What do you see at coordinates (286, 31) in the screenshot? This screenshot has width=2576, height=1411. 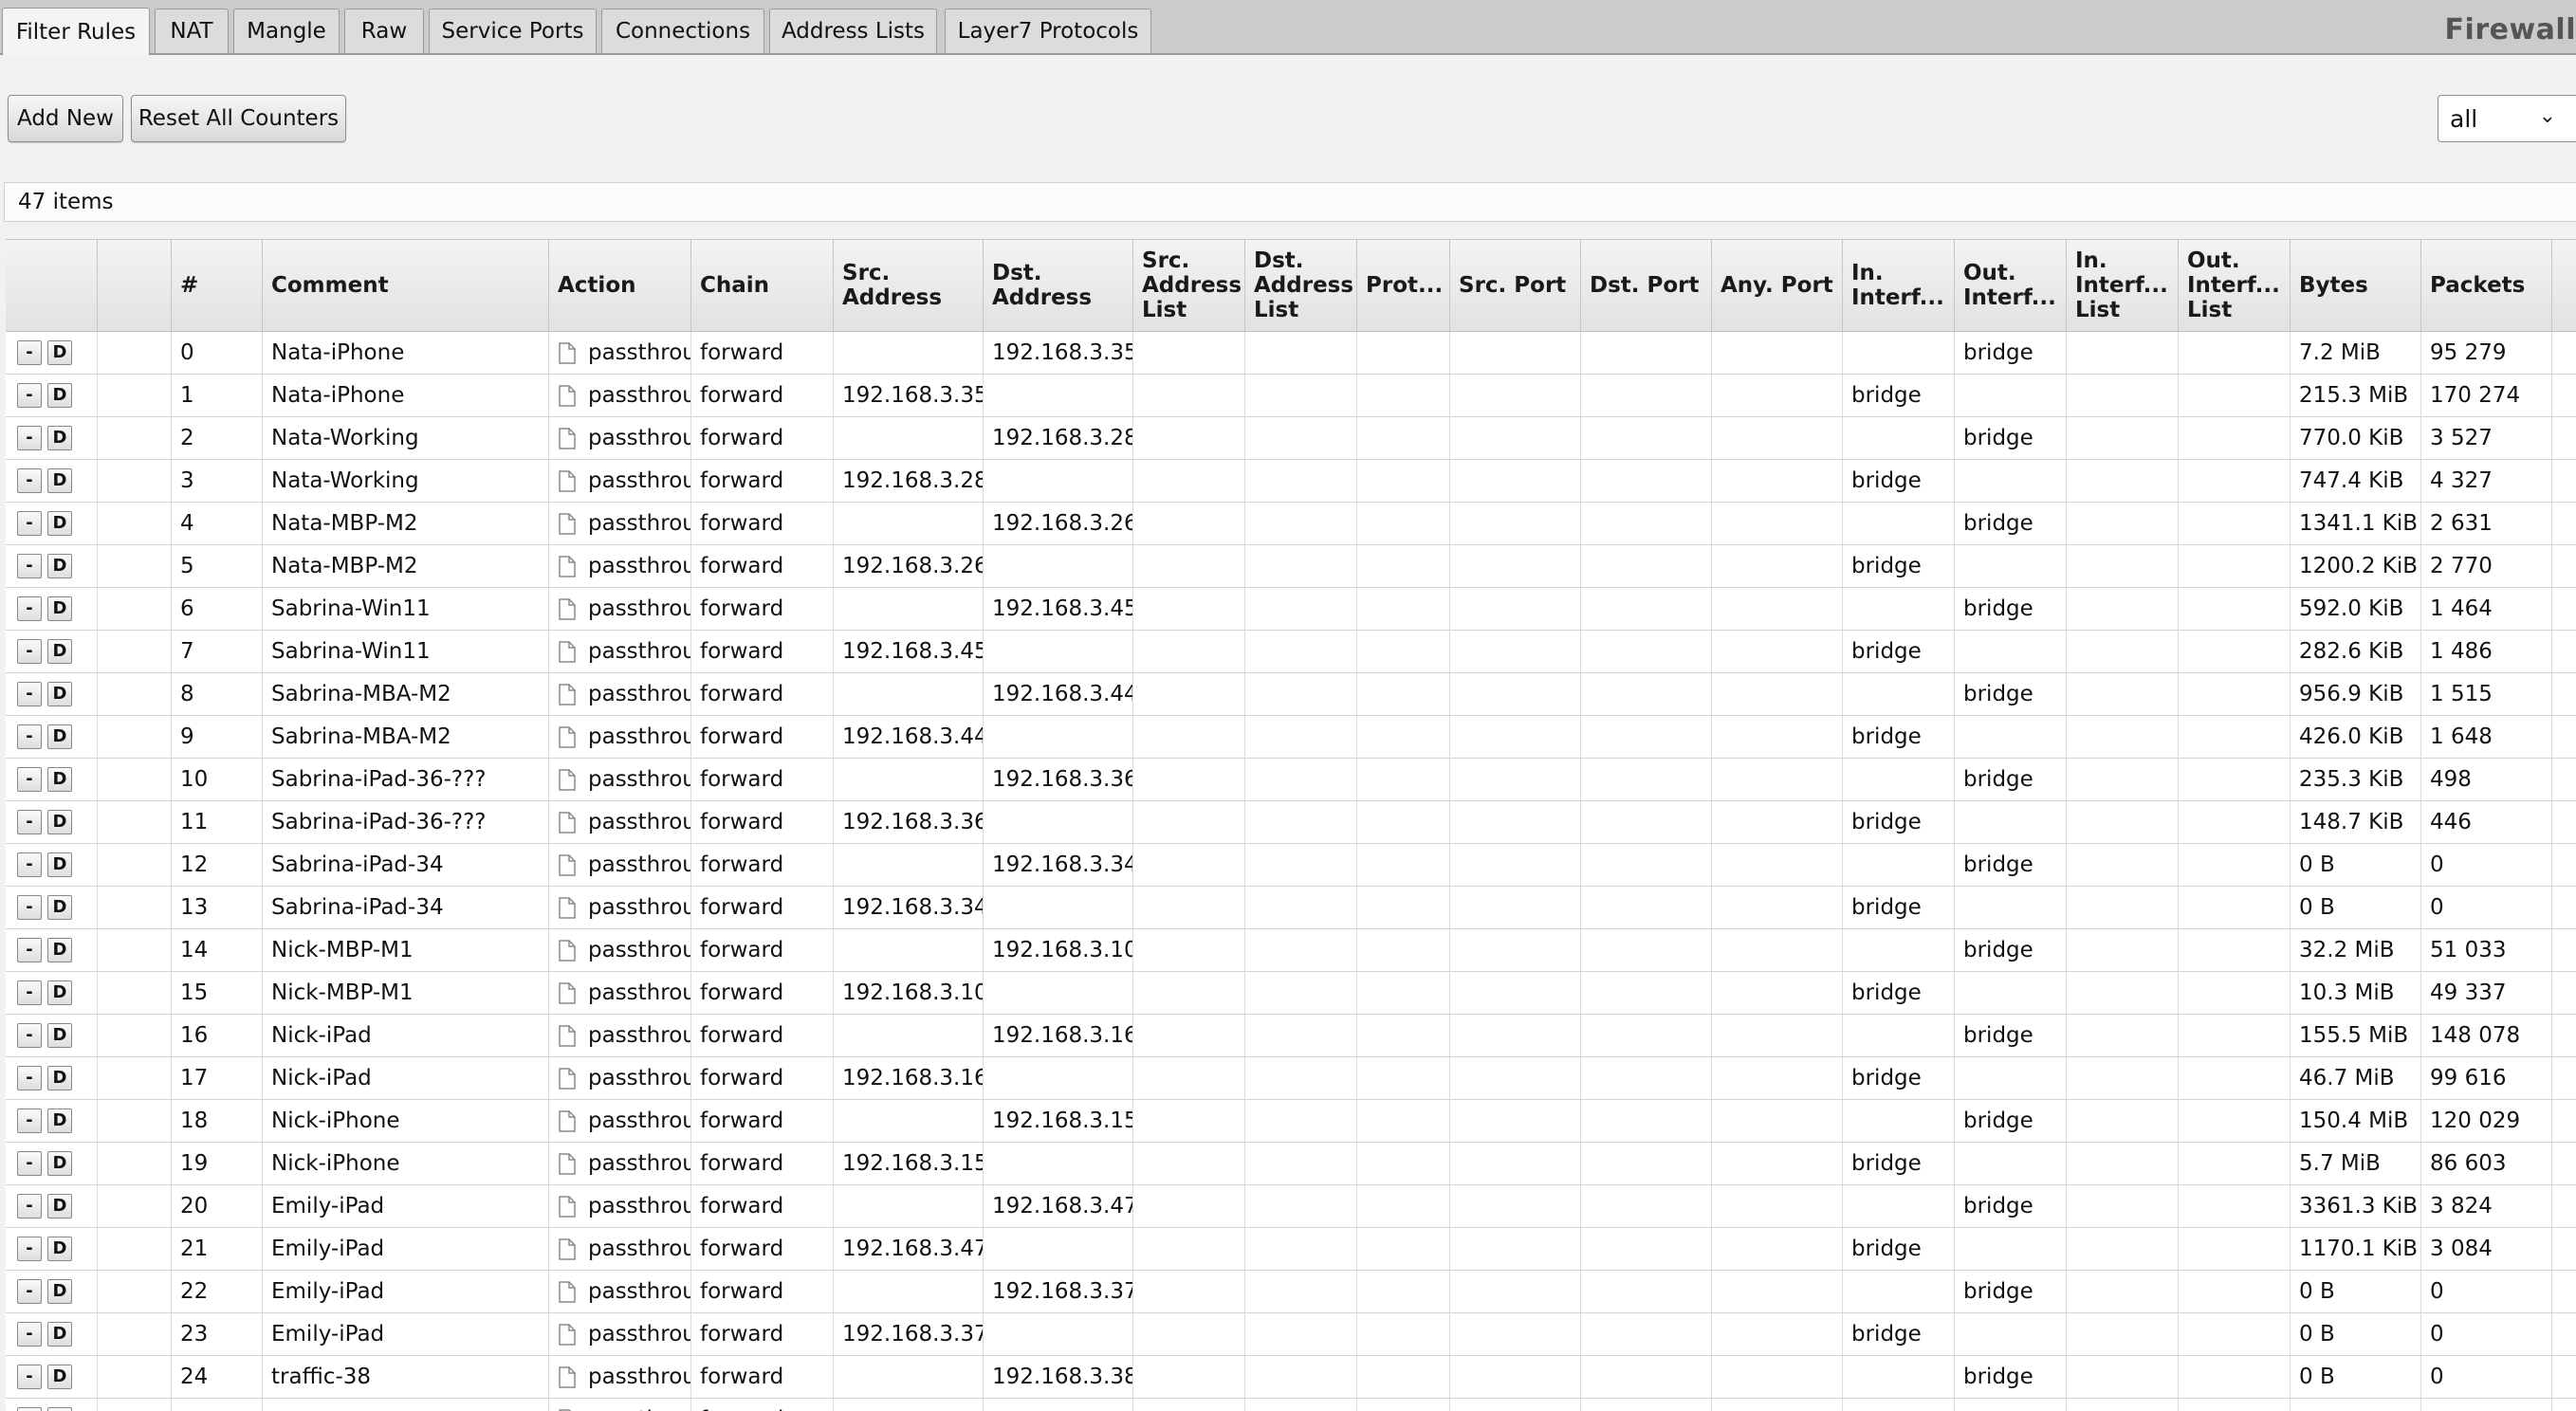 I see `tab-mangle: Mangle` at bounding box center [286, 31].